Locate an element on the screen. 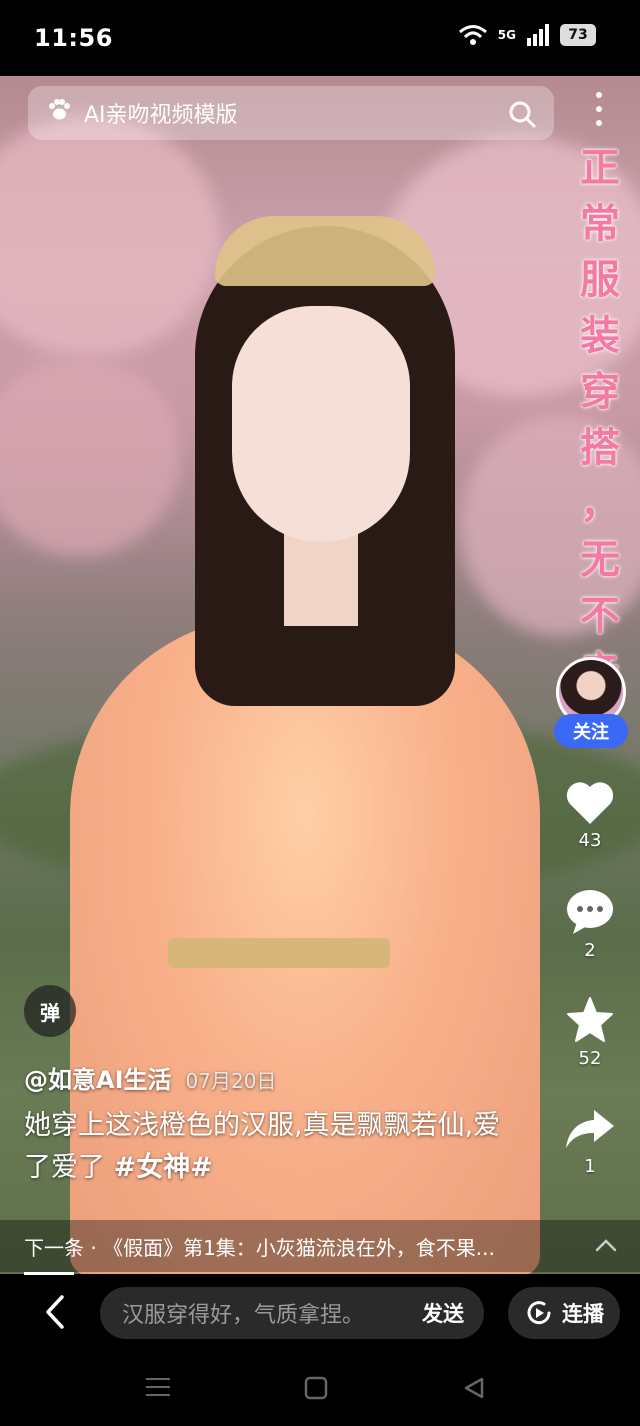 Image resolution: width=640 pixels, height=1426 pixels. star-icon is located at coordinates (590, 1019).